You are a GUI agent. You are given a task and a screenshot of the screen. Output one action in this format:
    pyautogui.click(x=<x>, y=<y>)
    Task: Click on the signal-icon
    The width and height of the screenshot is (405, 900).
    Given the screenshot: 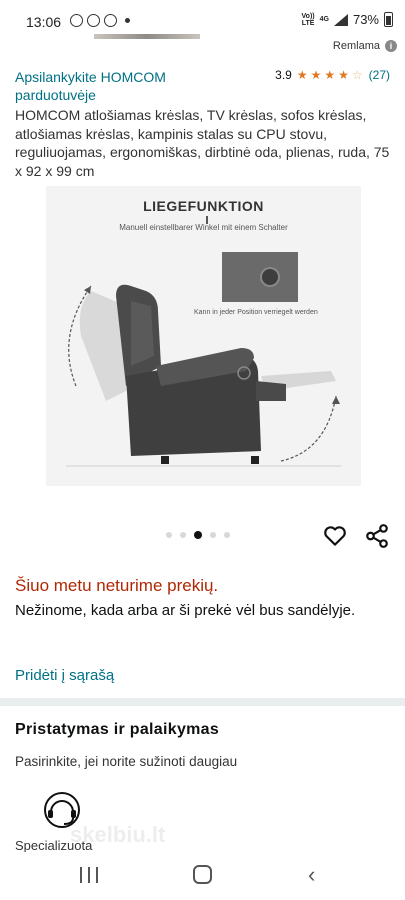 What is the action you would take?
    pyautogui.click(x=340, y=19)
    